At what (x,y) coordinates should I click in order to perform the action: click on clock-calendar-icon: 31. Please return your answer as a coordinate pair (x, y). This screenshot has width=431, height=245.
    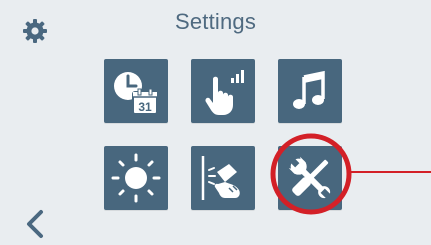
    Looking at the image, I should click on (136, 93).